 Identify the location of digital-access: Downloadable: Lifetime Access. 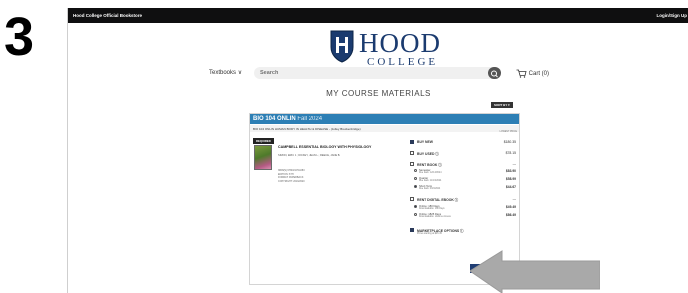
(435, 217).